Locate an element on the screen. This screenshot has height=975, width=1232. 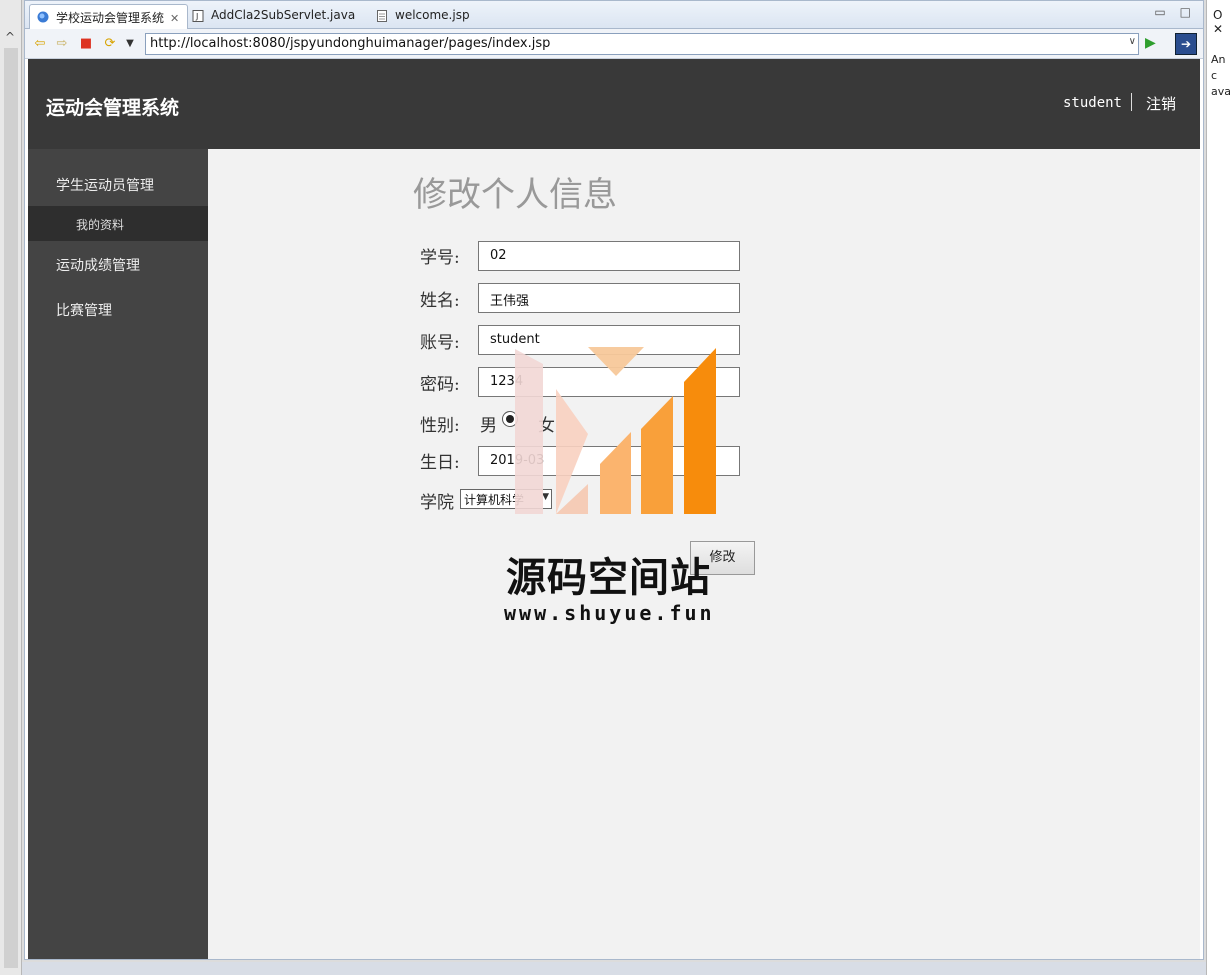
watermark-title: 源码空间站 is located at coordinates (608, 578).